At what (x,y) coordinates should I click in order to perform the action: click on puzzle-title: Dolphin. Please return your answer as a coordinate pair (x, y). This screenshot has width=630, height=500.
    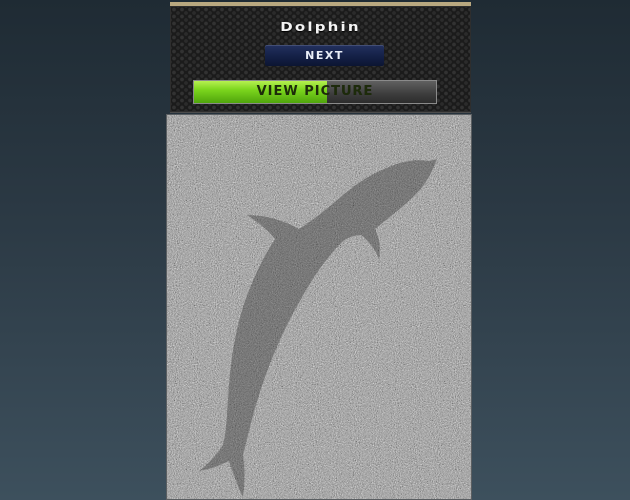
    Looking at the image, I should click on (320, 27).